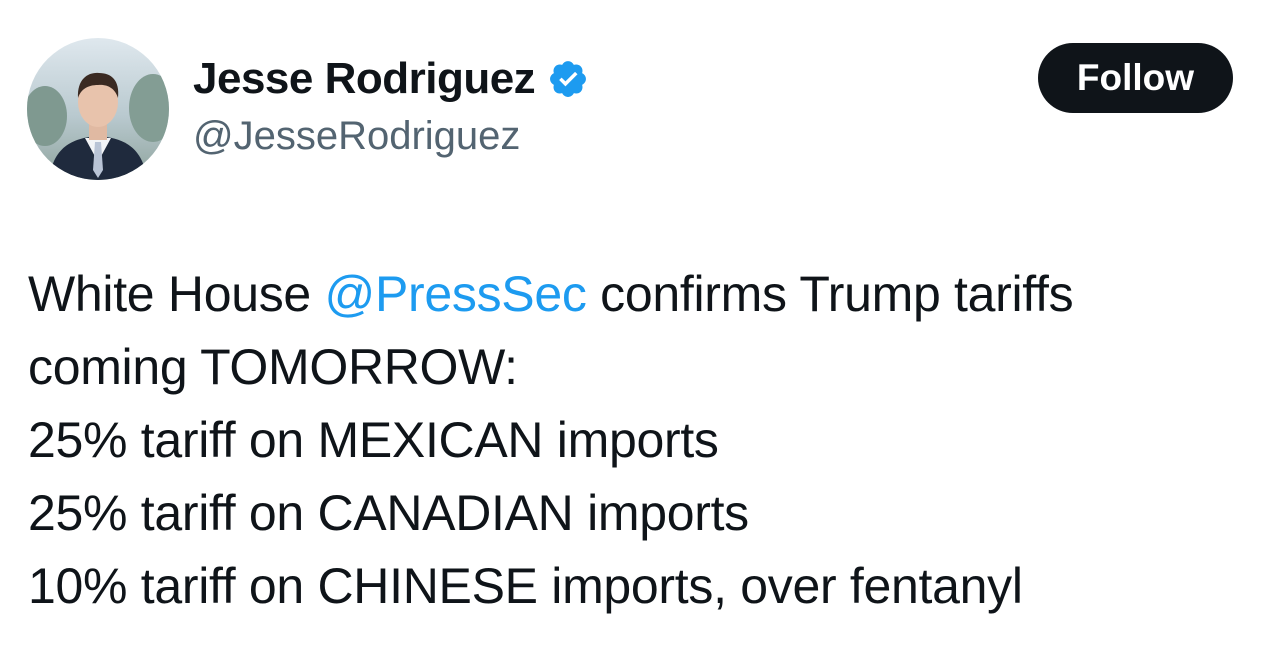  I want to click on author-avatar, so click(98, 109).